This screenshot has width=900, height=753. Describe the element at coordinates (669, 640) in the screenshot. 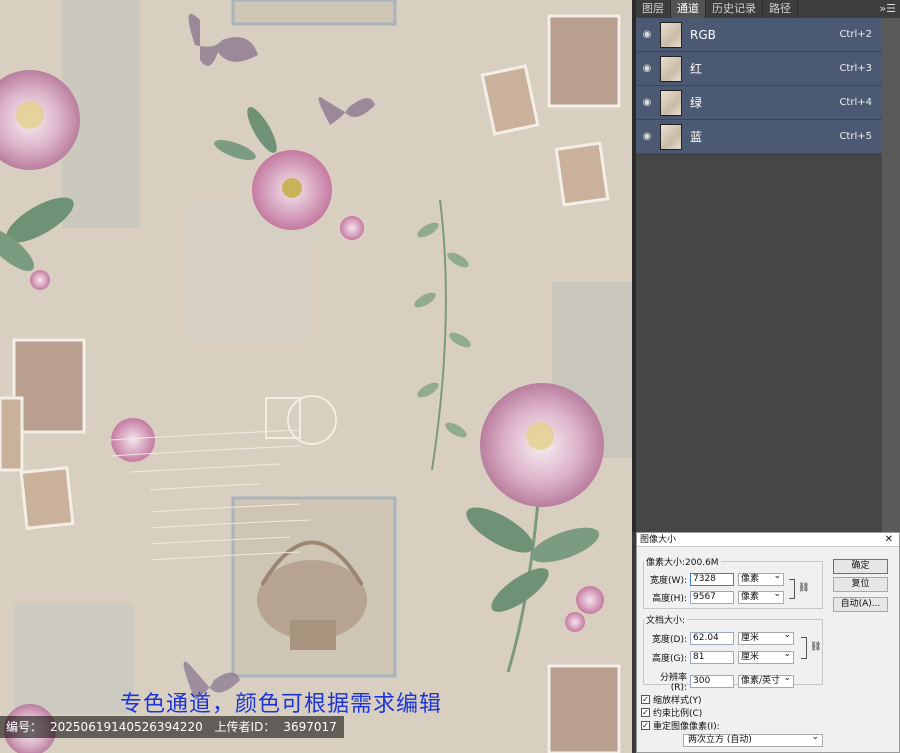

I see `doc-width-label: 宽度(D):` at that location.